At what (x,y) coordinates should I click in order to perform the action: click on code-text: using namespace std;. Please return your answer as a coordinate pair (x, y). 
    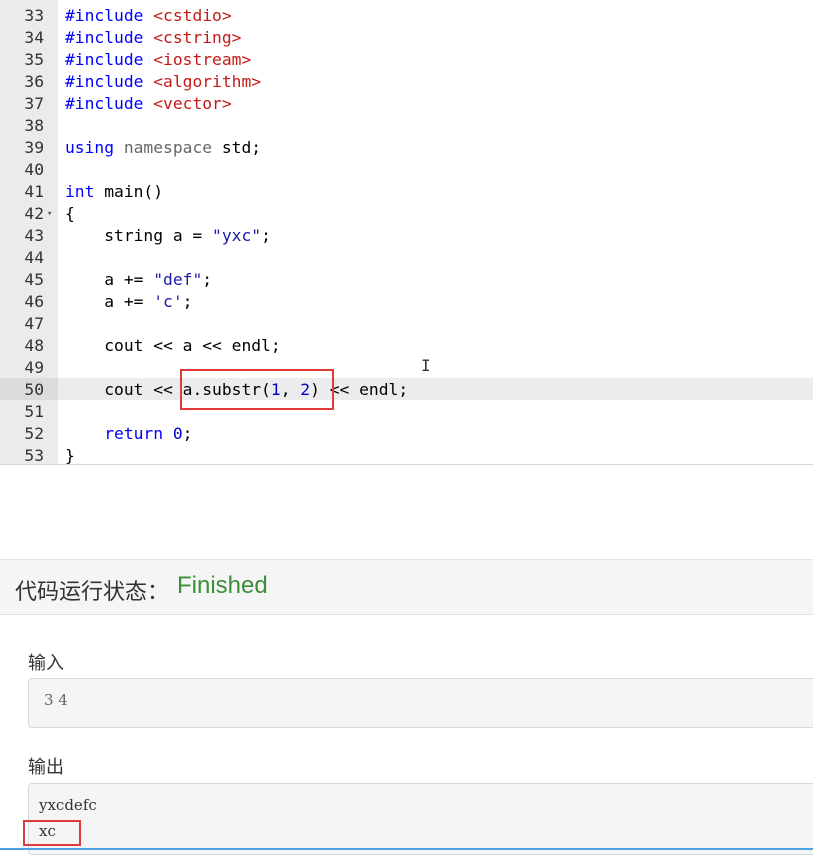
    Looking at the image, I should click on (163, 148).